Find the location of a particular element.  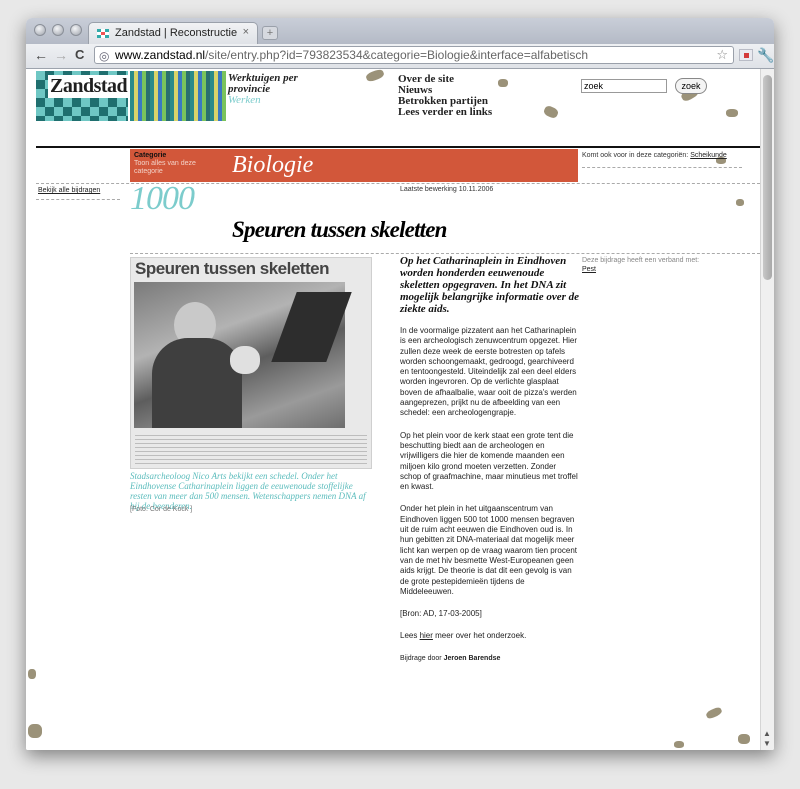

new-tab-button: + is located at coordinates (270, 33).